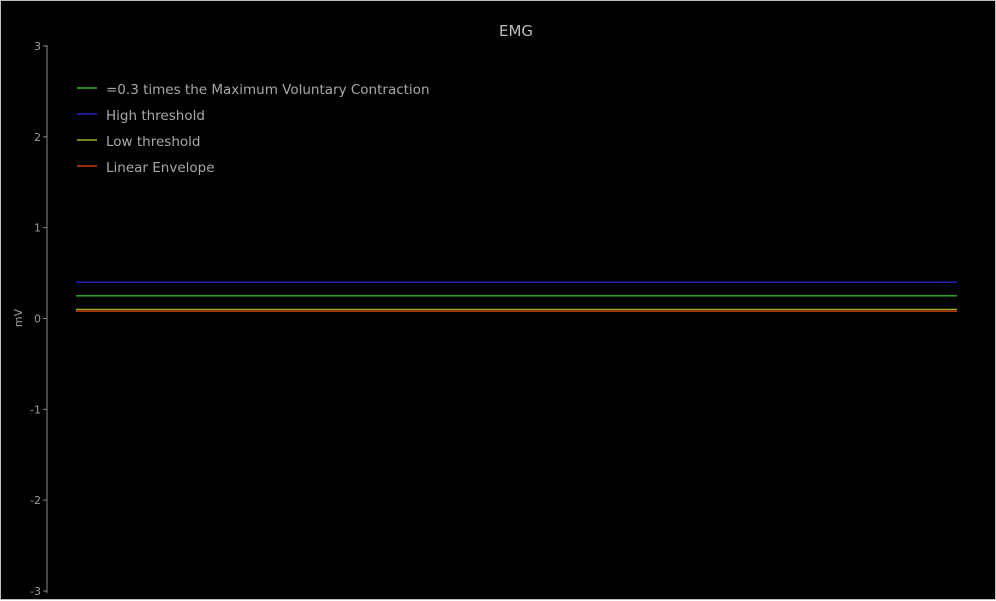  Describe the element at coordinates (155, 116) in the screenshot. I see `legend-label-1: High threshold` at that location.